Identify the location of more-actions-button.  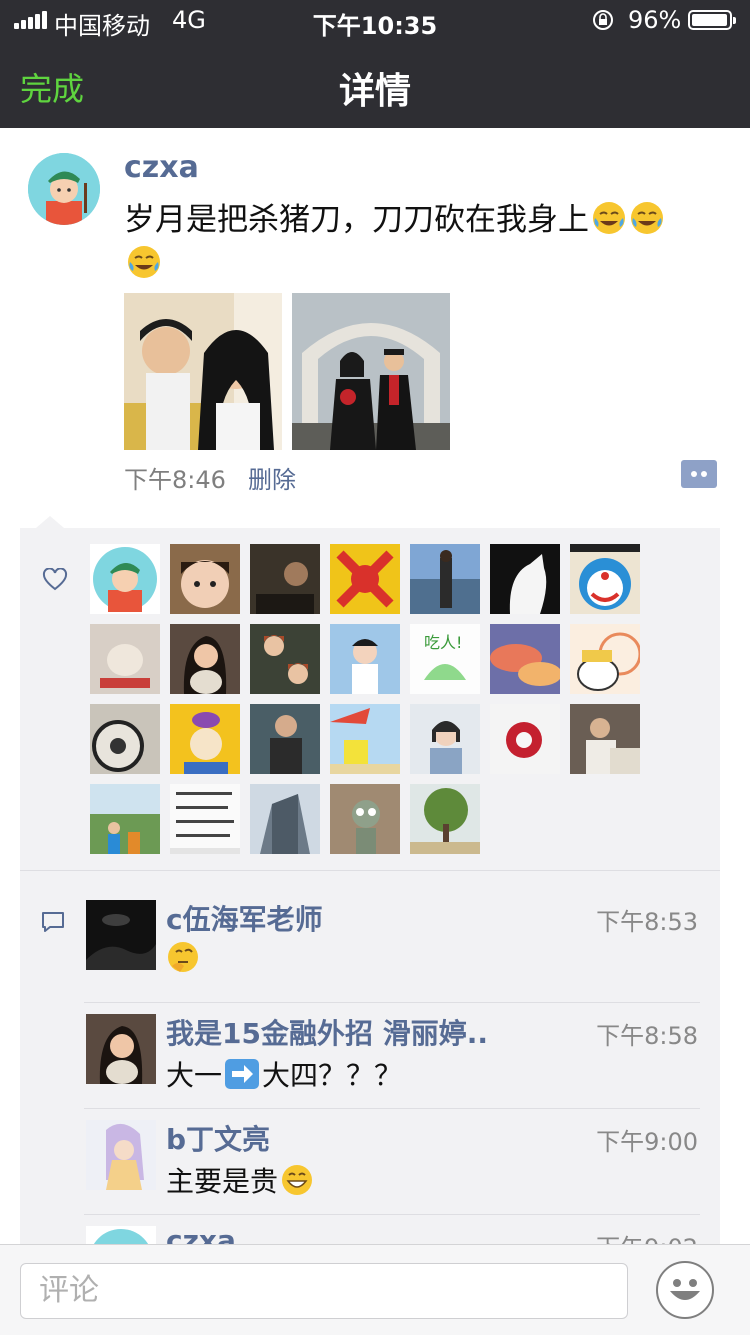
(699, 474).